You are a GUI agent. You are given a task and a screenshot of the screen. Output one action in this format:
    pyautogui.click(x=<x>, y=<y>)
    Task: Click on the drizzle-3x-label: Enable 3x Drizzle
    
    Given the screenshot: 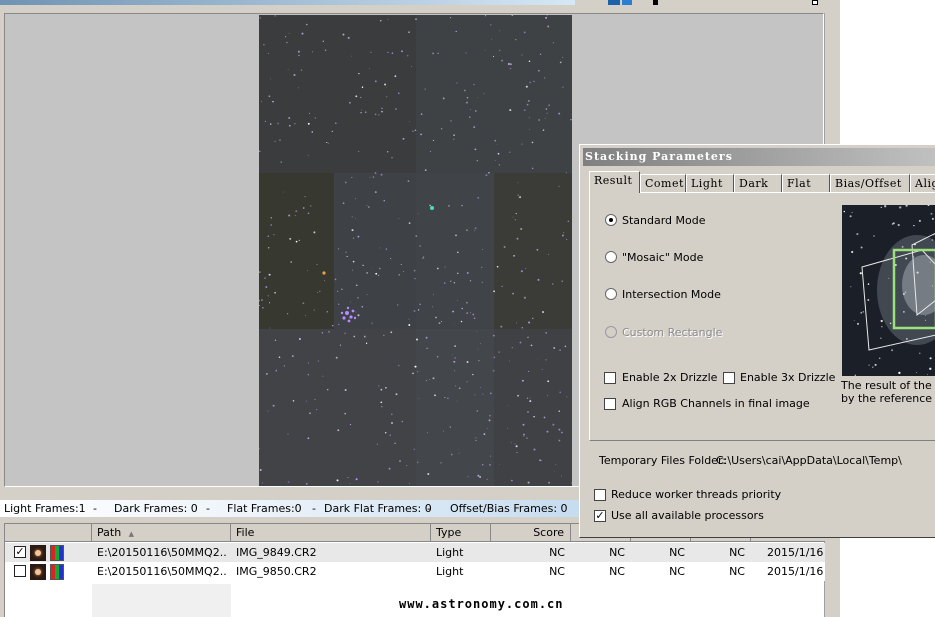 What is the action you would take?
    pyautogui.click(x=787, y=377)
    